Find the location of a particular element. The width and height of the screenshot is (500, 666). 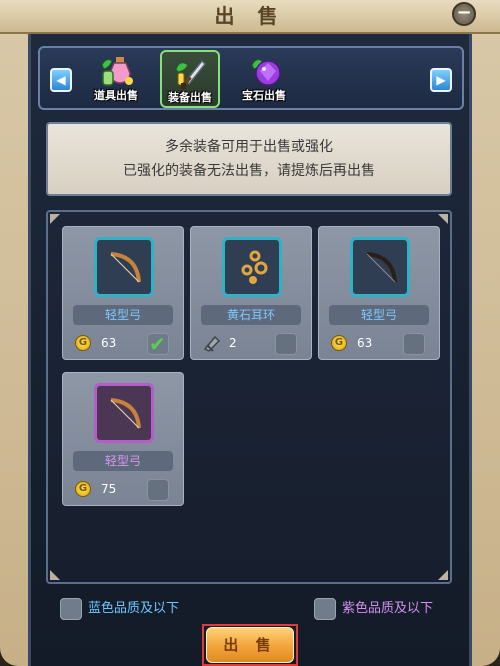

material-icon is located at coordinates (212, 343).